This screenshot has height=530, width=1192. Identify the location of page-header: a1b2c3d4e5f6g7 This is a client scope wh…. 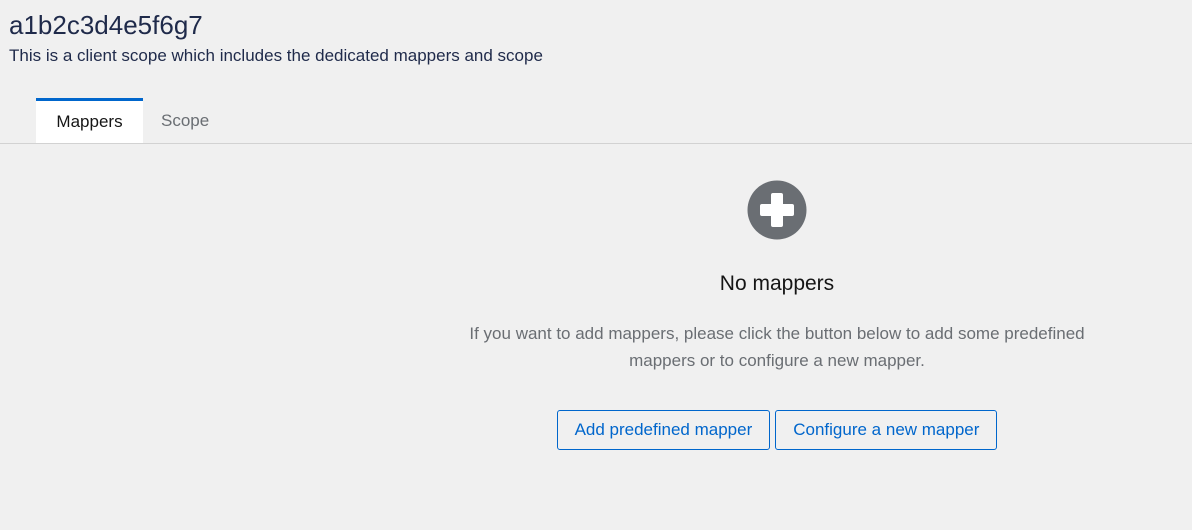
(276, 38).